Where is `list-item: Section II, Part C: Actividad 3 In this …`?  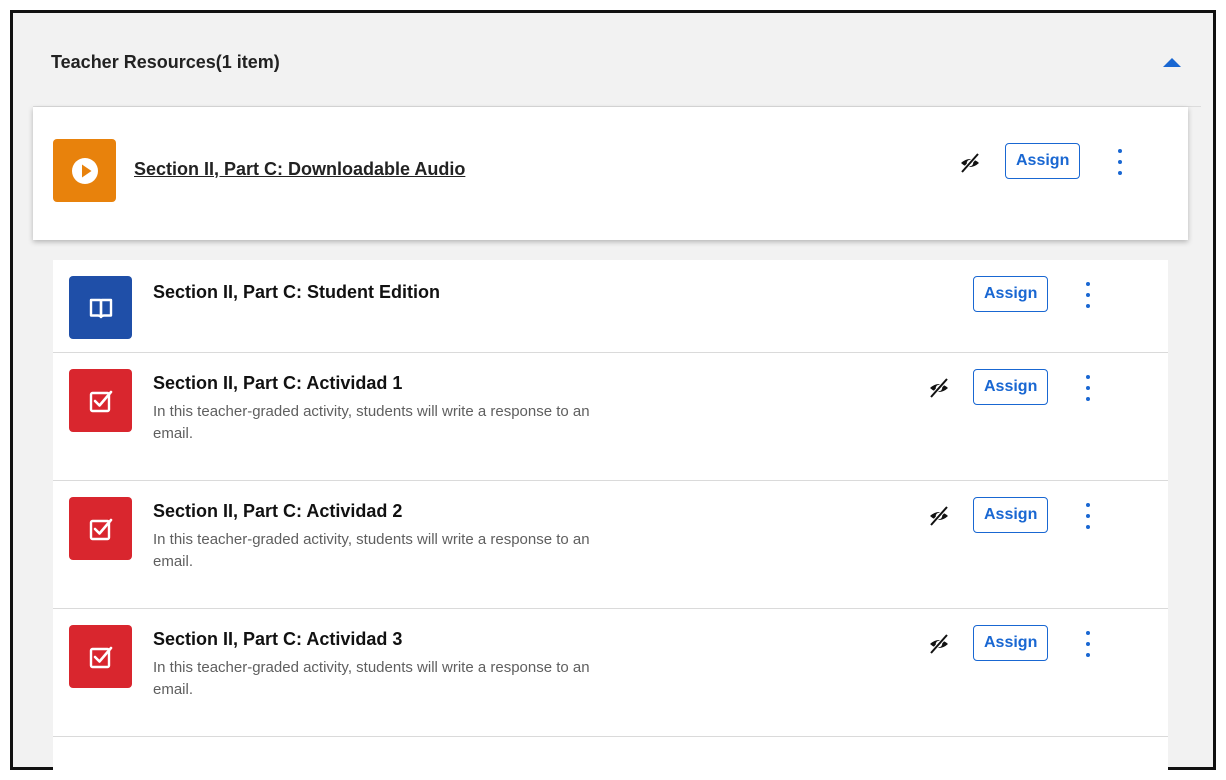
list-item: Section II, Part C: Actividad 3 In this … is located at coordinates (610, 673).